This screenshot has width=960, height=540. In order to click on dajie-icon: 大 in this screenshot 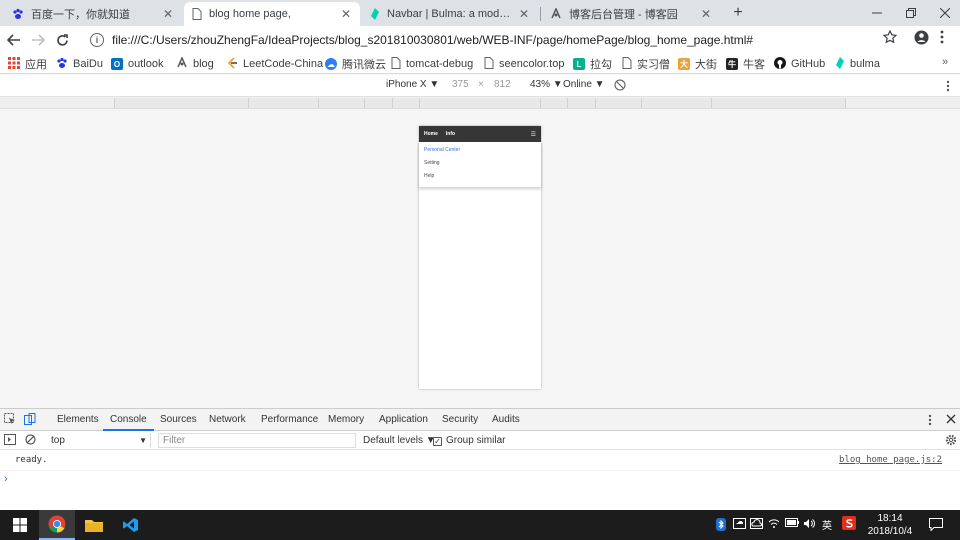, I will do `click(684, 64)`.